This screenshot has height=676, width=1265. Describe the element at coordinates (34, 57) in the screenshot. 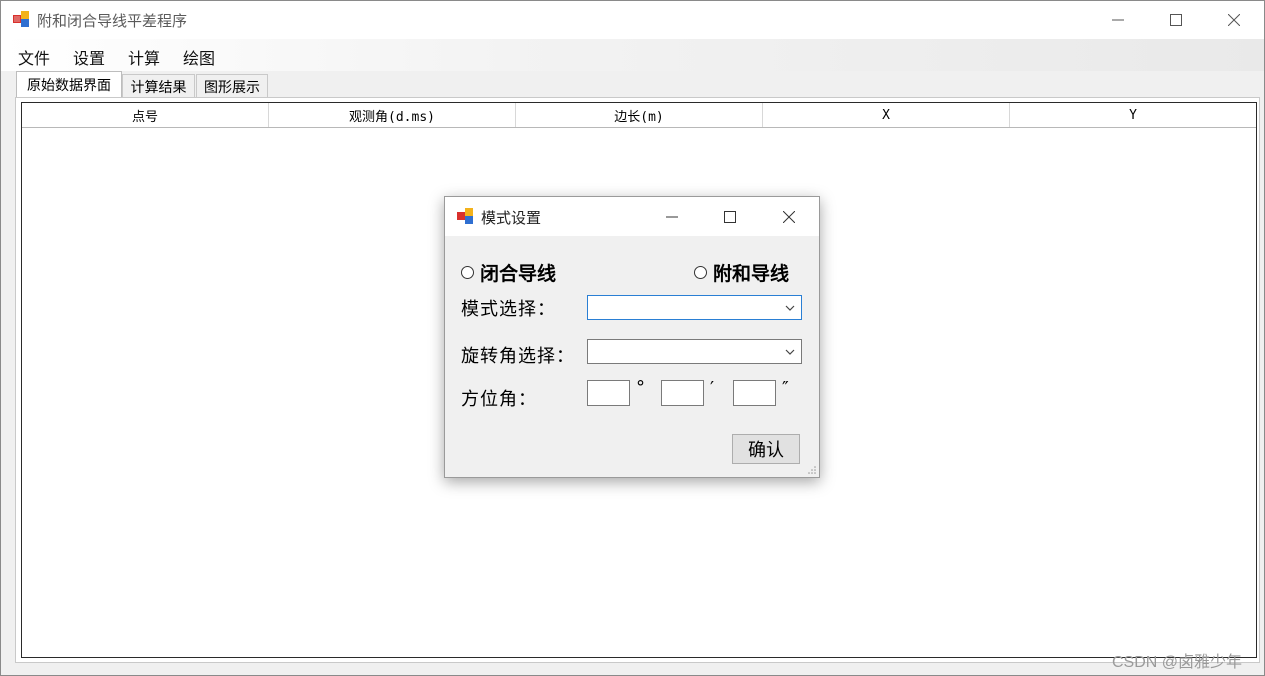

I see `menu-file: 文件` at that location.